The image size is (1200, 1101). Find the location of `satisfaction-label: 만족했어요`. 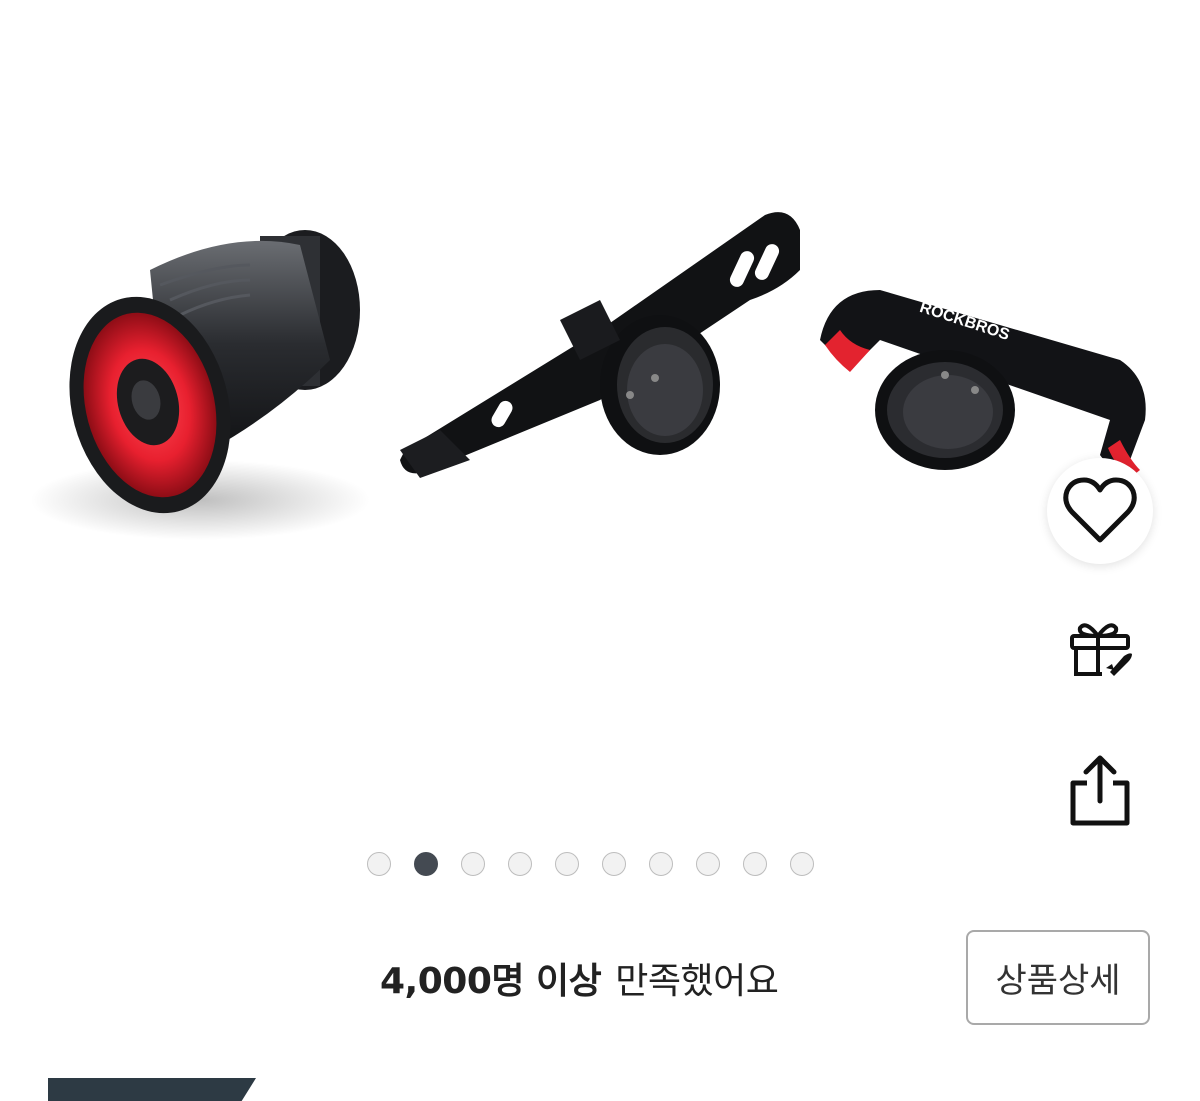

satisfaction-label: 만족했어요 is located at coordinates (697, 981).